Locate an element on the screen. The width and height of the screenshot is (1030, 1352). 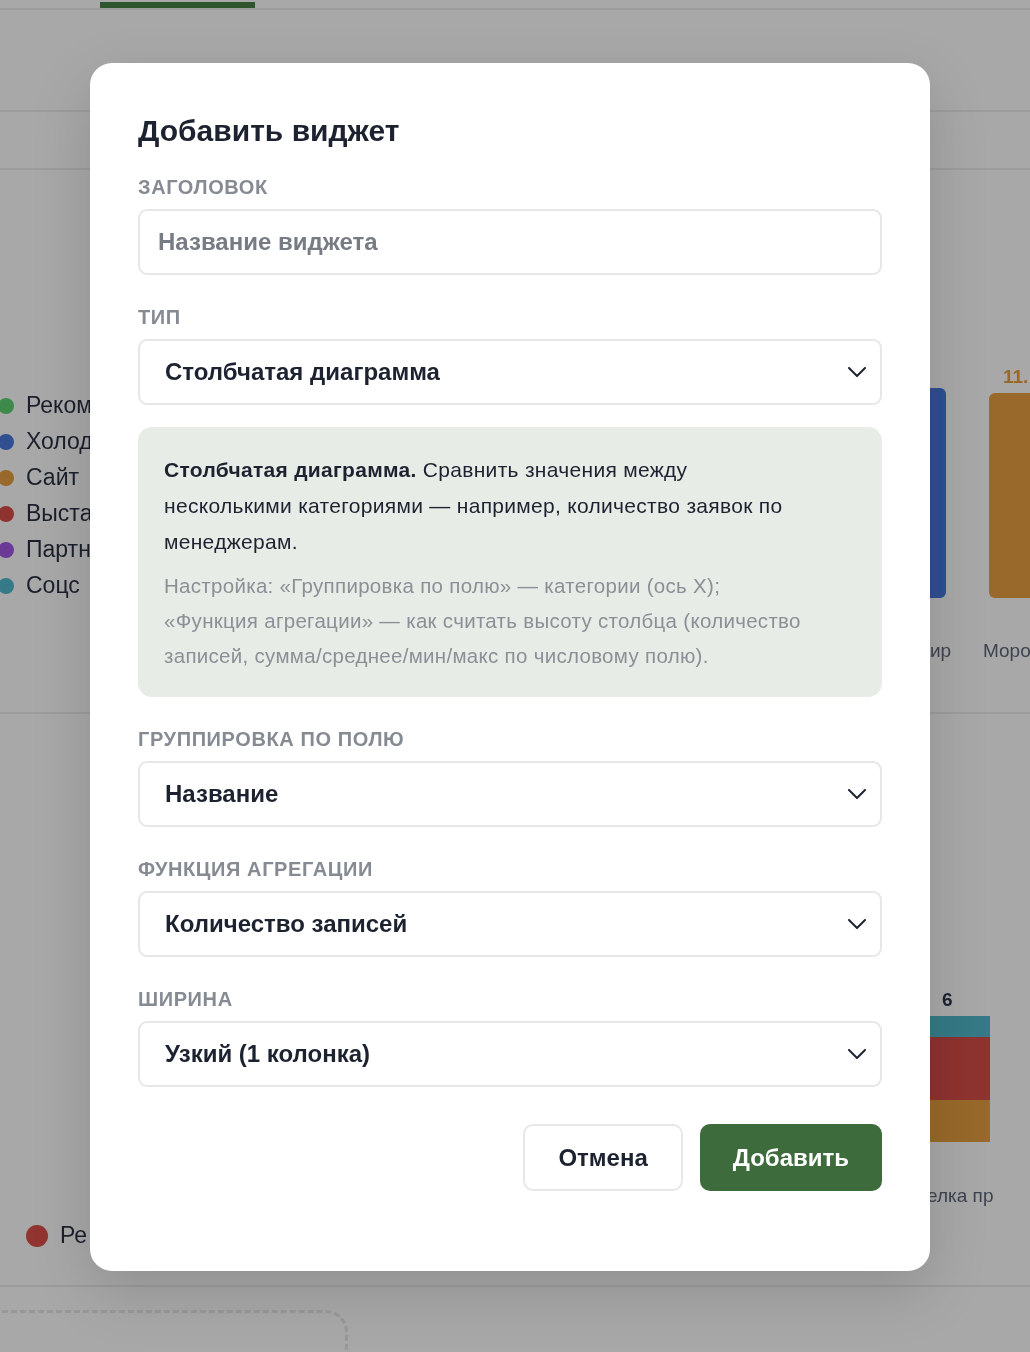
legend-label: Партн is located at coordinates (58, 549).